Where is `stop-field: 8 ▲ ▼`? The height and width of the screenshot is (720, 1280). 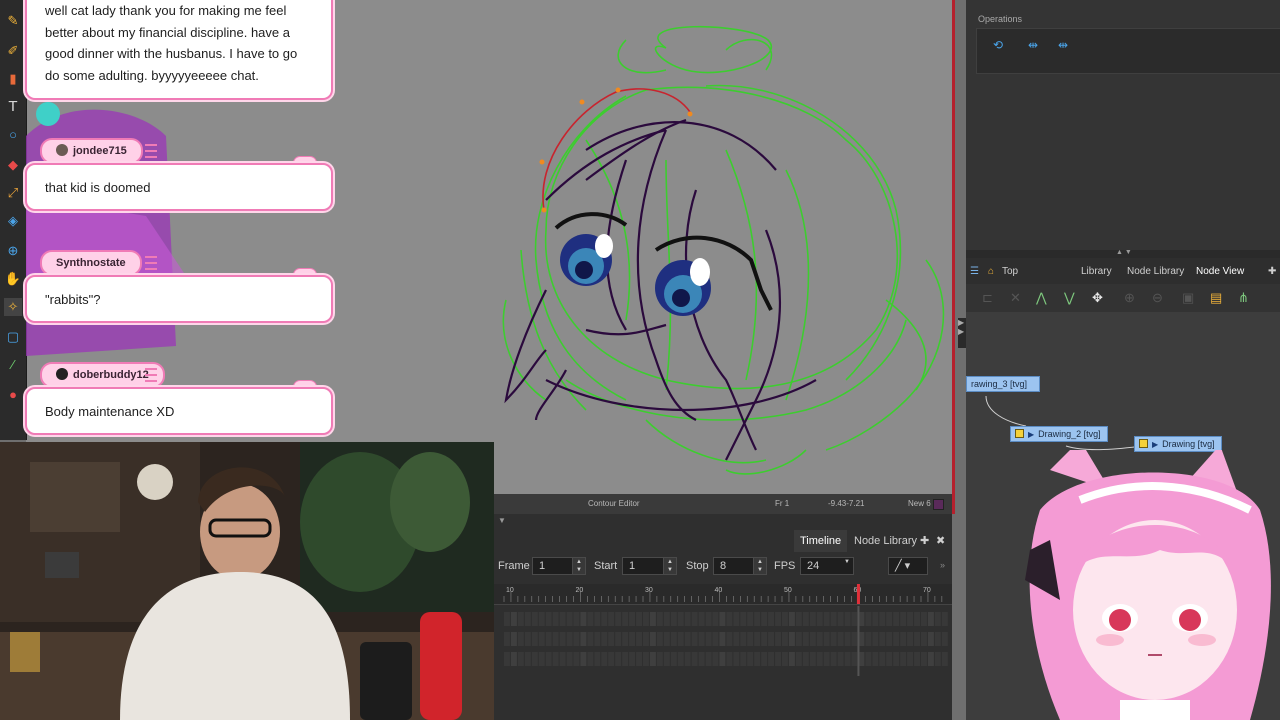
stop-field: 8 ▲ ▼ is located at coordinates (740, 566).